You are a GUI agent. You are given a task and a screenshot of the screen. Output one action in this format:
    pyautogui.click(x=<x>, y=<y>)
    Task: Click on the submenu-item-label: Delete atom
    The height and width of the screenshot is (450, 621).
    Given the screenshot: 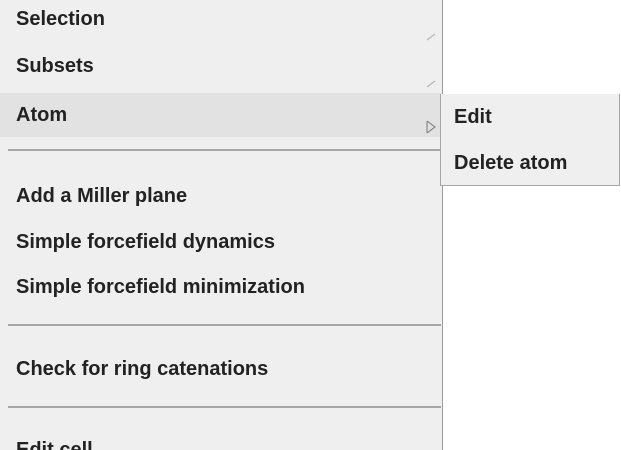 What is the action you would take?
    pyautogui.click(x=511, y=163)
    